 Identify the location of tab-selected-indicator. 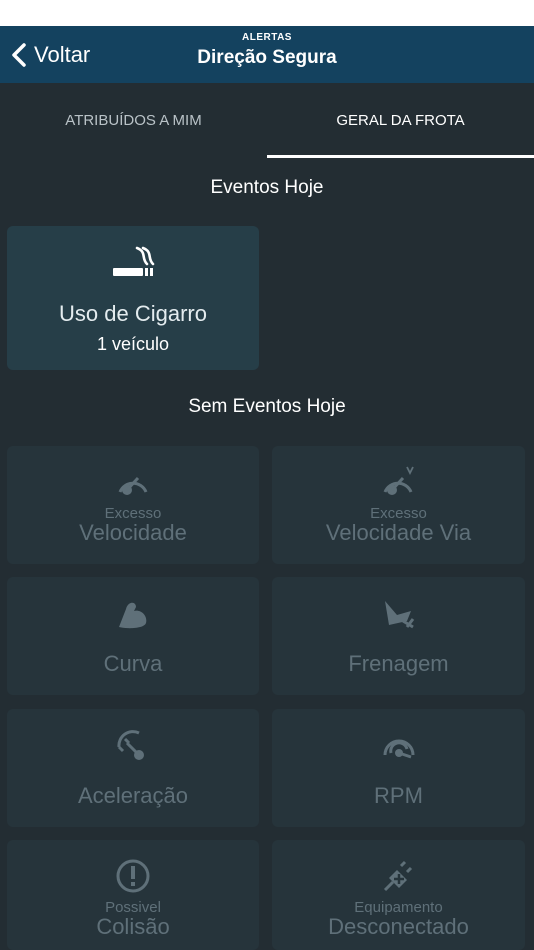
(400, 156).